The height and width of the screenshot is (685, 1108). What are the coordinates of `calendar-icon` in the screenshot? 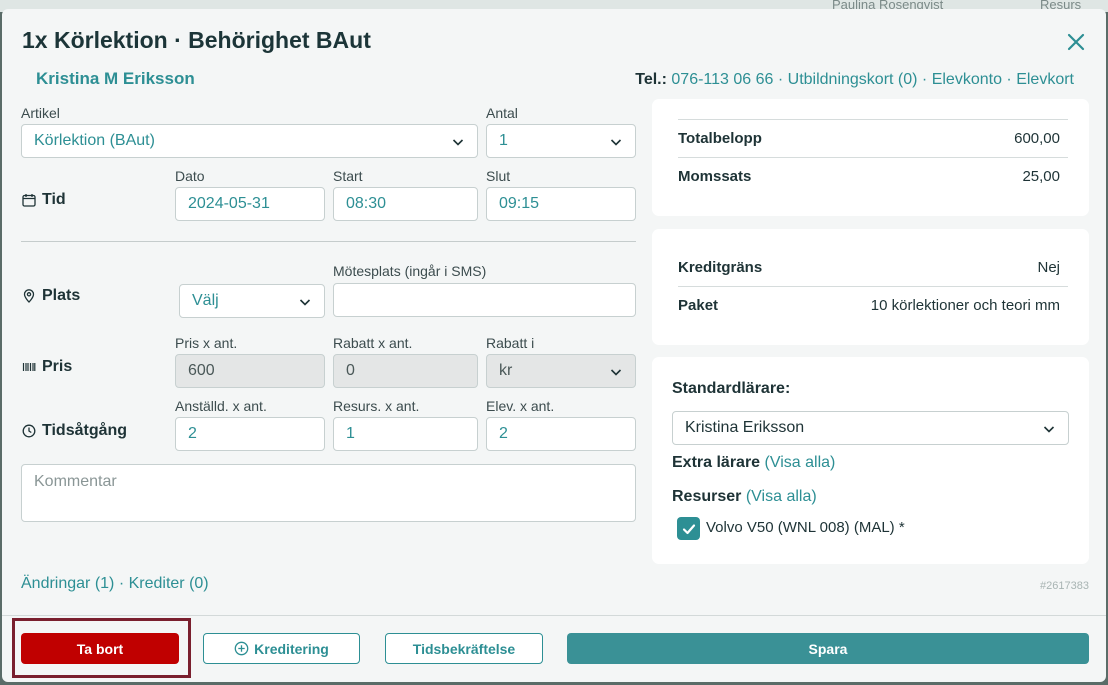 It's located at (29, 200).